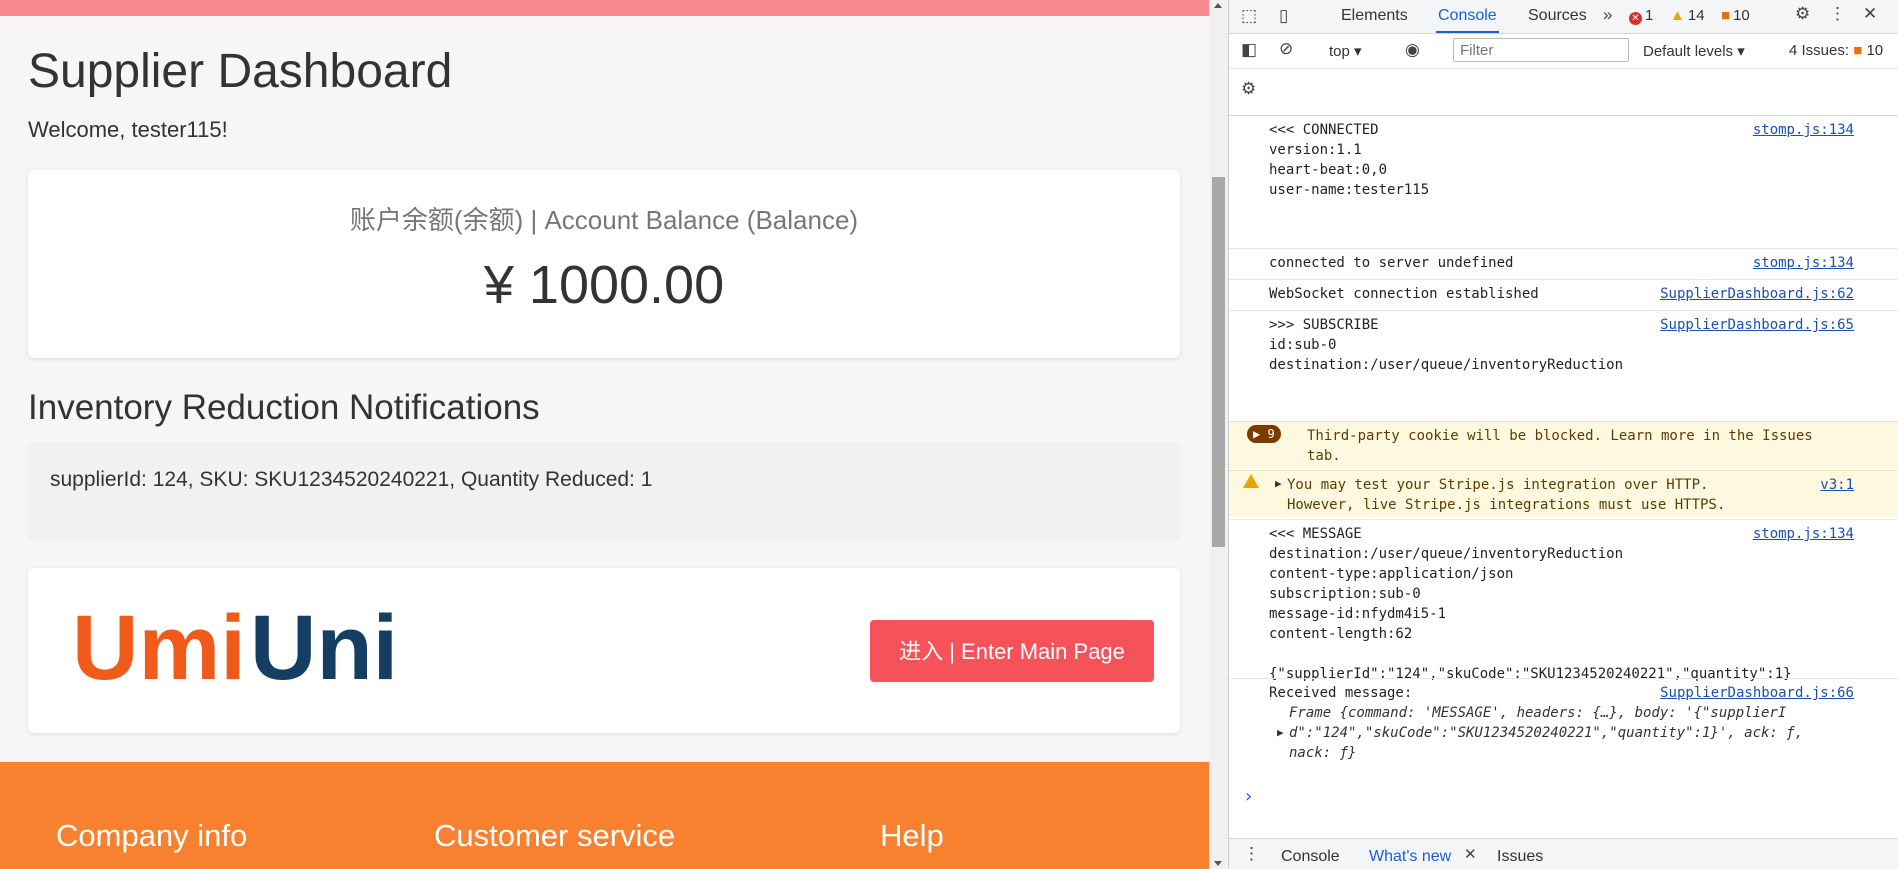 The height and width of the screenshot is (869, 1898). Describe the element at coordinates (151, 836) in the screenshot. I see `footer-company-info: Company info` at that location.